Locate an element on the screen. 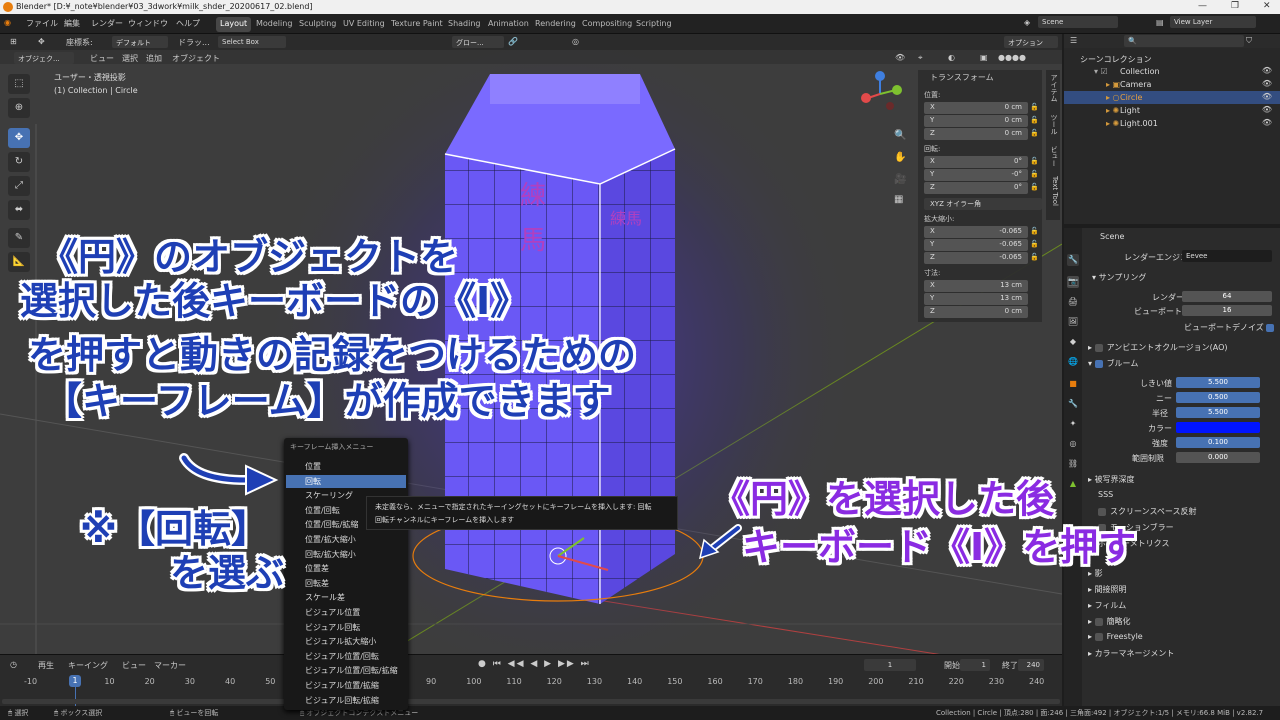  ao-section: ▸ アンビエントオクルージョン(AO) is located at coordinates (1158, 347).